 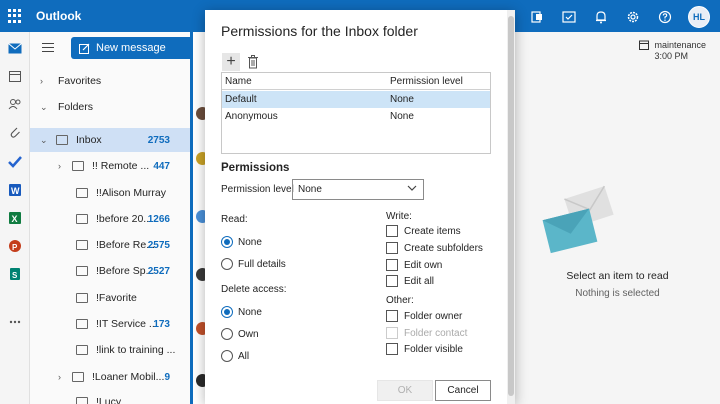 What do you see at coordinates (15, 322) in the screenshot?
I see `more-apps-icon` at bounding box center [15, 322].